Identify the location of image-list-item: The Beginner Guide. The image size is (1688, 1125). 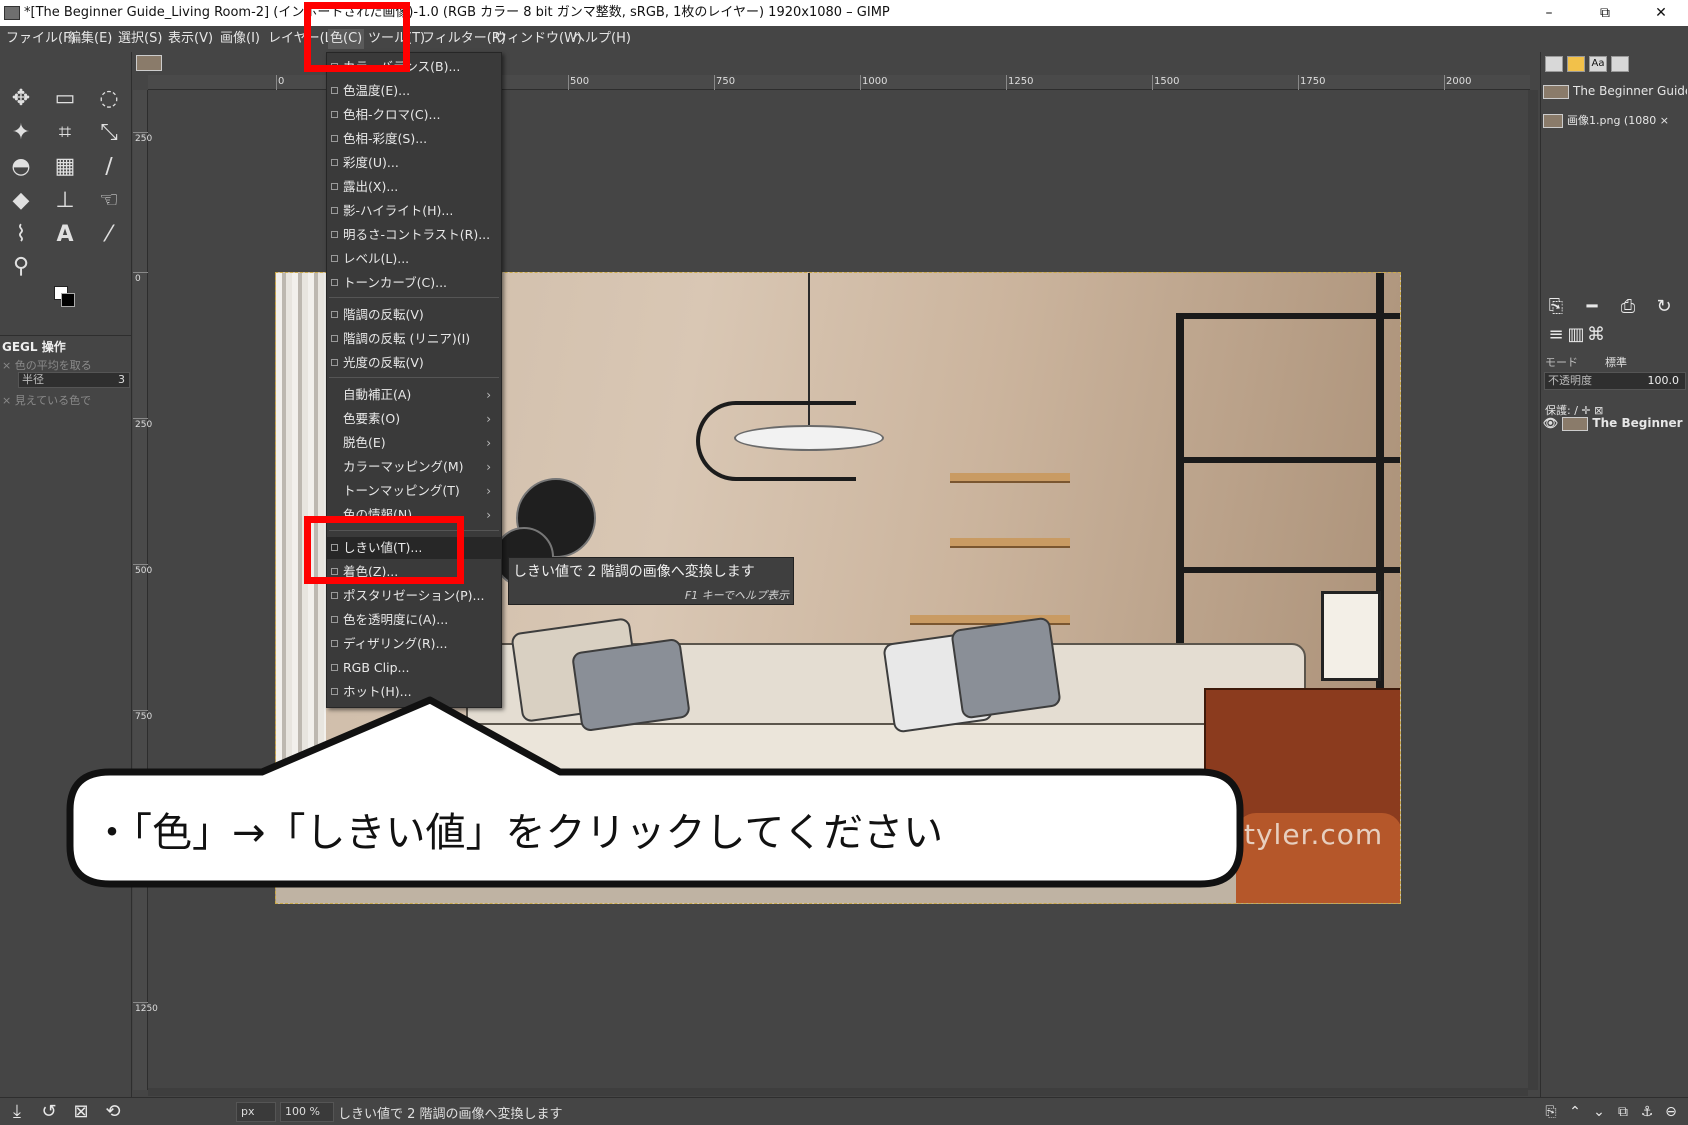
(1615, 91).